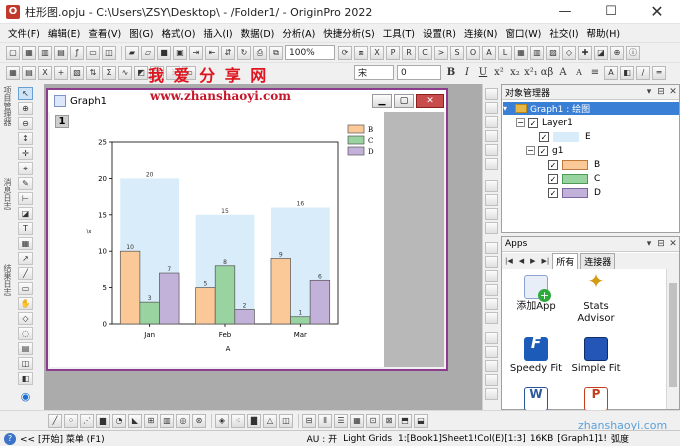 The width and height of the screenshot is (680, 446). Describe the element at coordinates (276, 52) in the screenshot. I see `copy-page-icon: ⧉` at that location.